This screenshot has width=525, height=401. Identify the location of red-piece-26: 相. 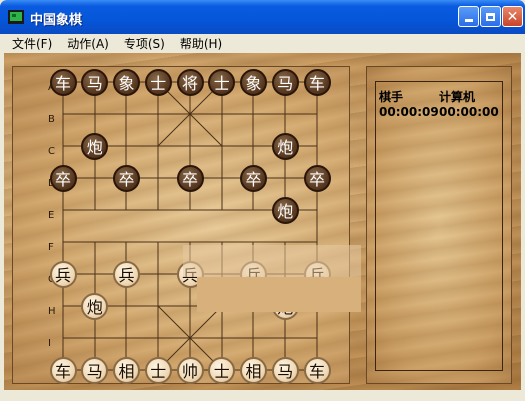
(126, 370).